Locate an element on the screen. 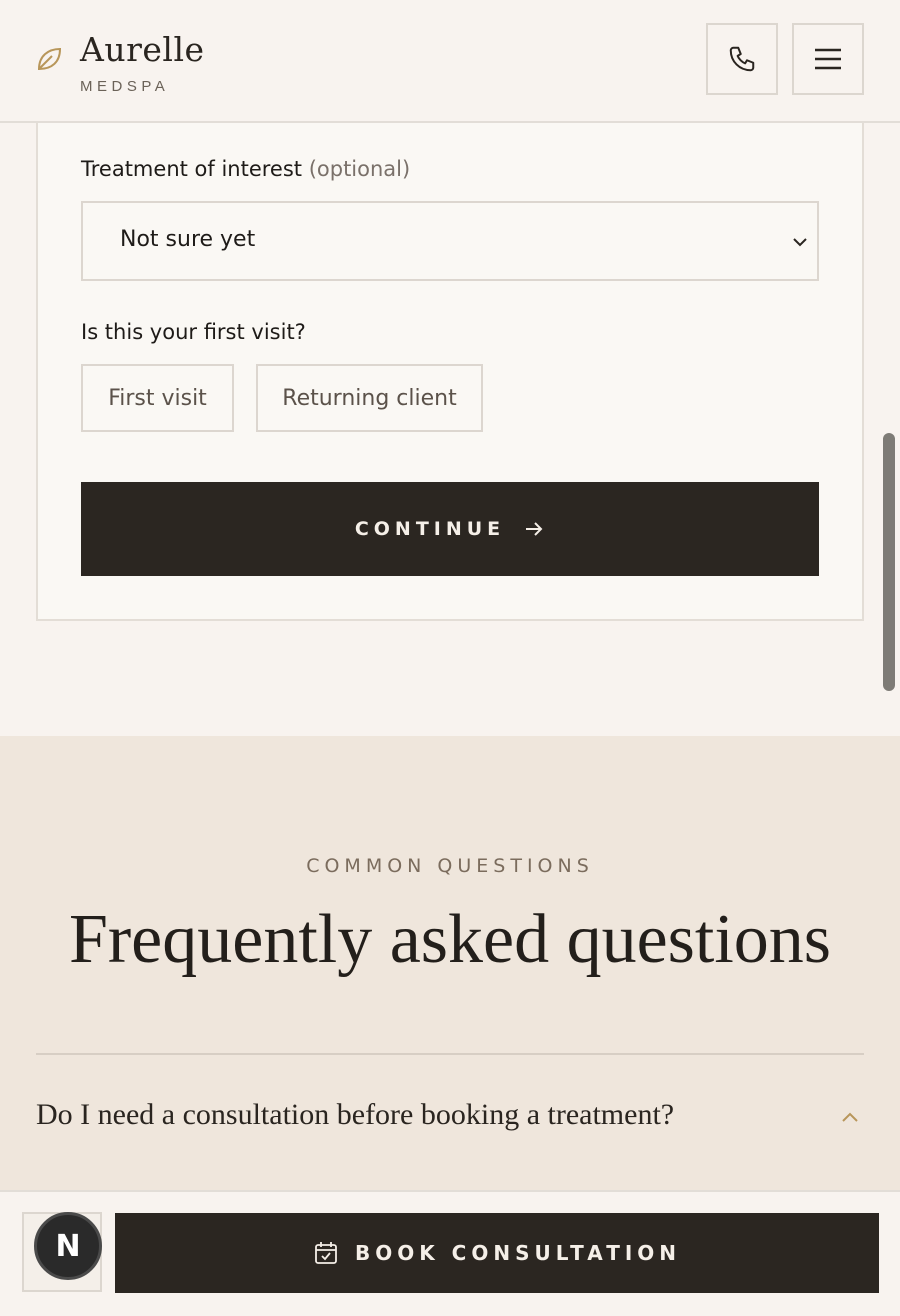 This screenshot has height=1316, width=900. chevron-down-icon is located at coordinates (800, 242).